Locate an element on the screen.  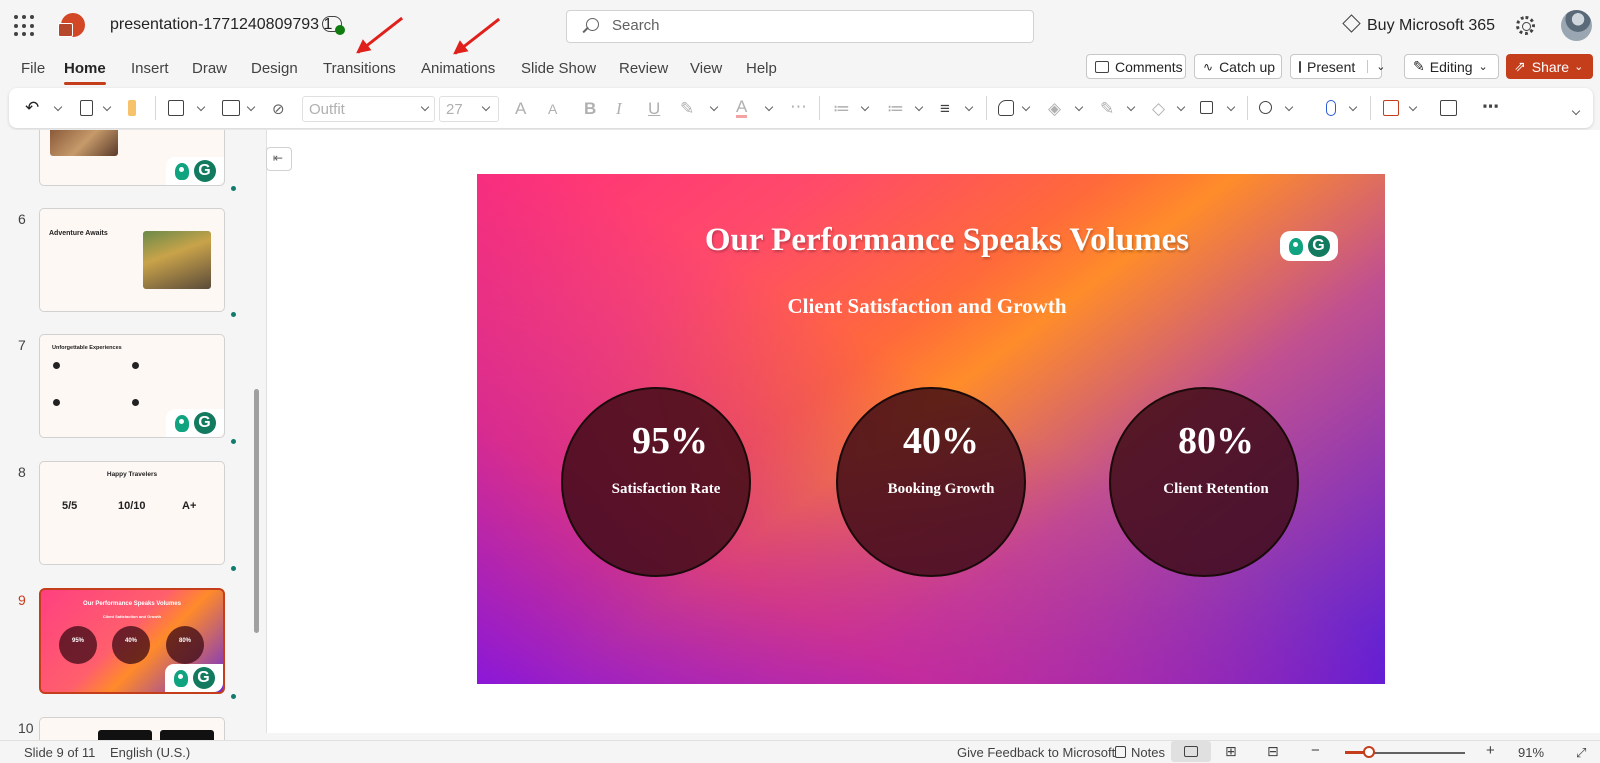
shape-outline-icon: ✎ is located at coordinates (1107, 109).